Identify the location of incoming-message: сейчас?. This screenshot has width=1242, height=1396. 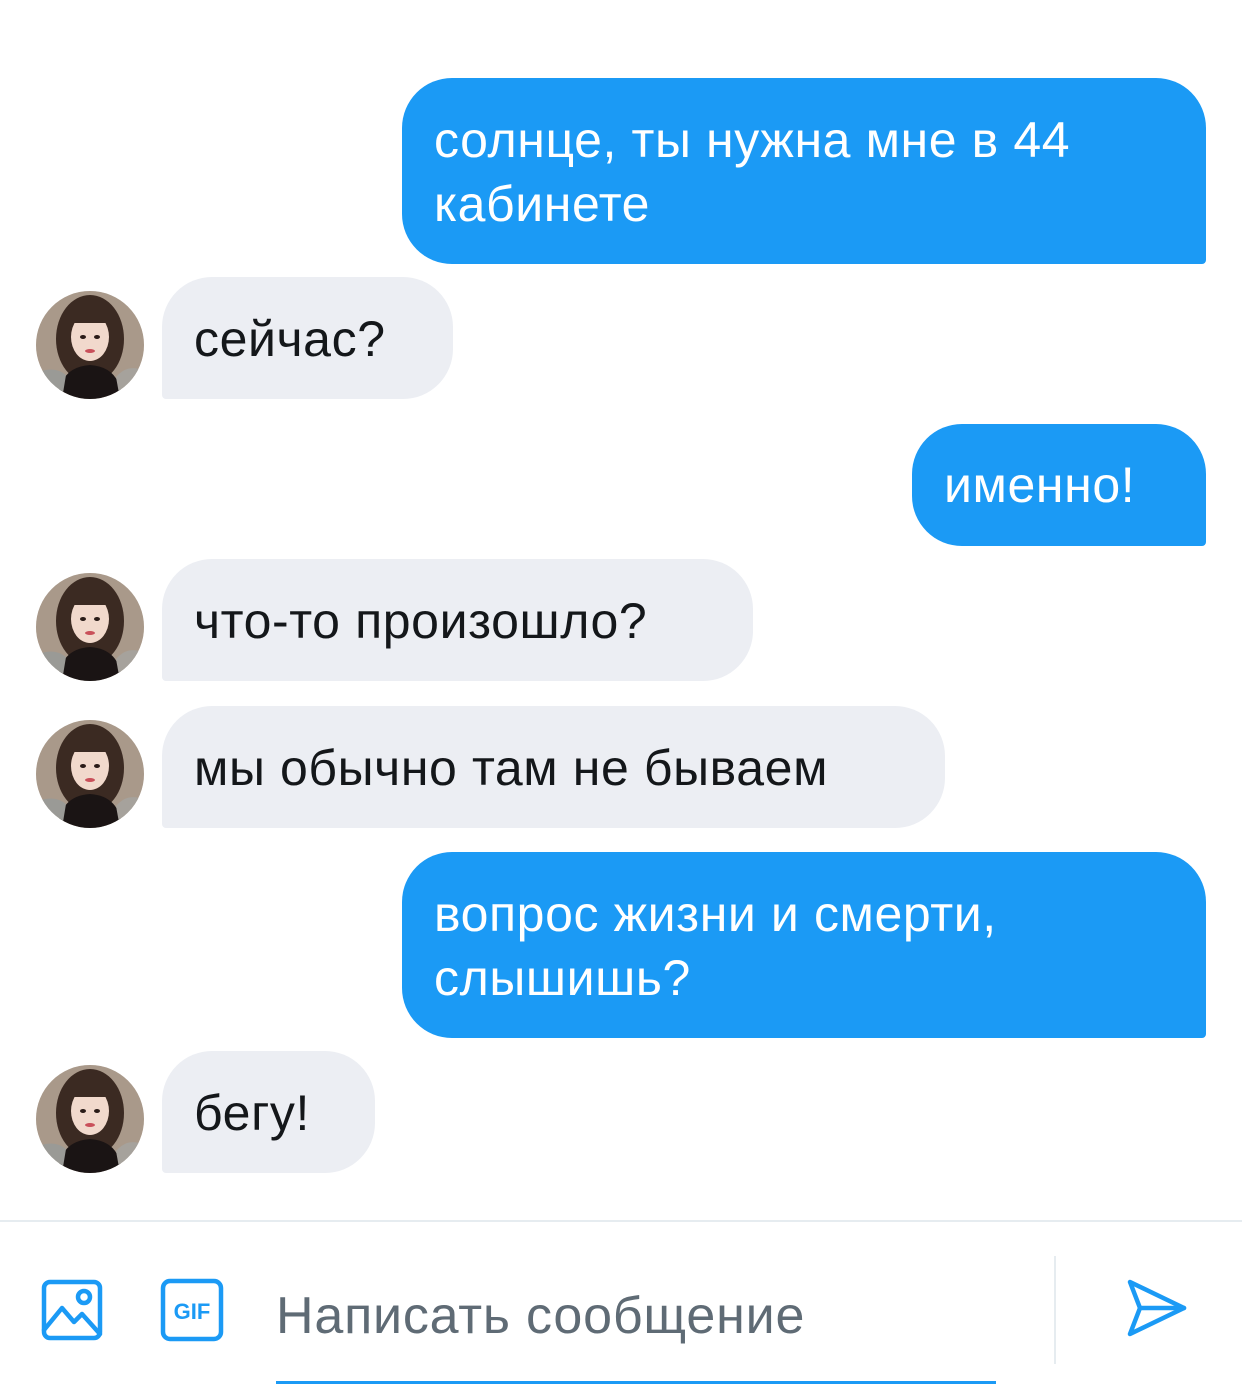
(307, 338).